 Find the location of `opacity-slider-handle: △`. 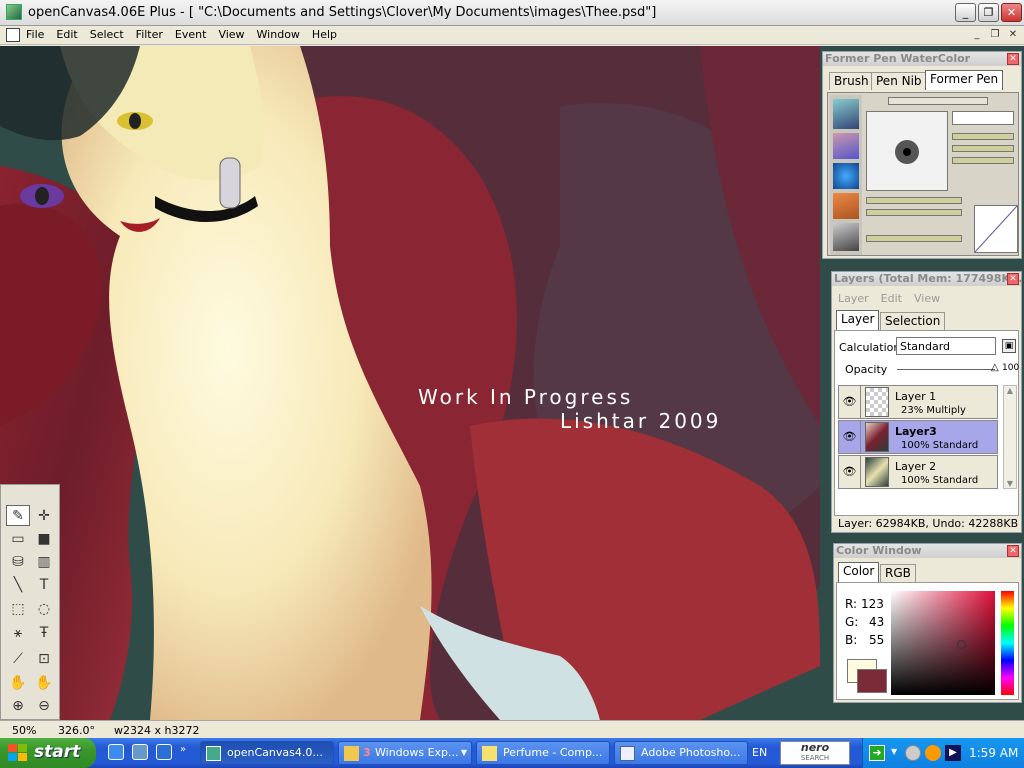

opacity-slider-handle: △ is located at coordinates (995, 367).